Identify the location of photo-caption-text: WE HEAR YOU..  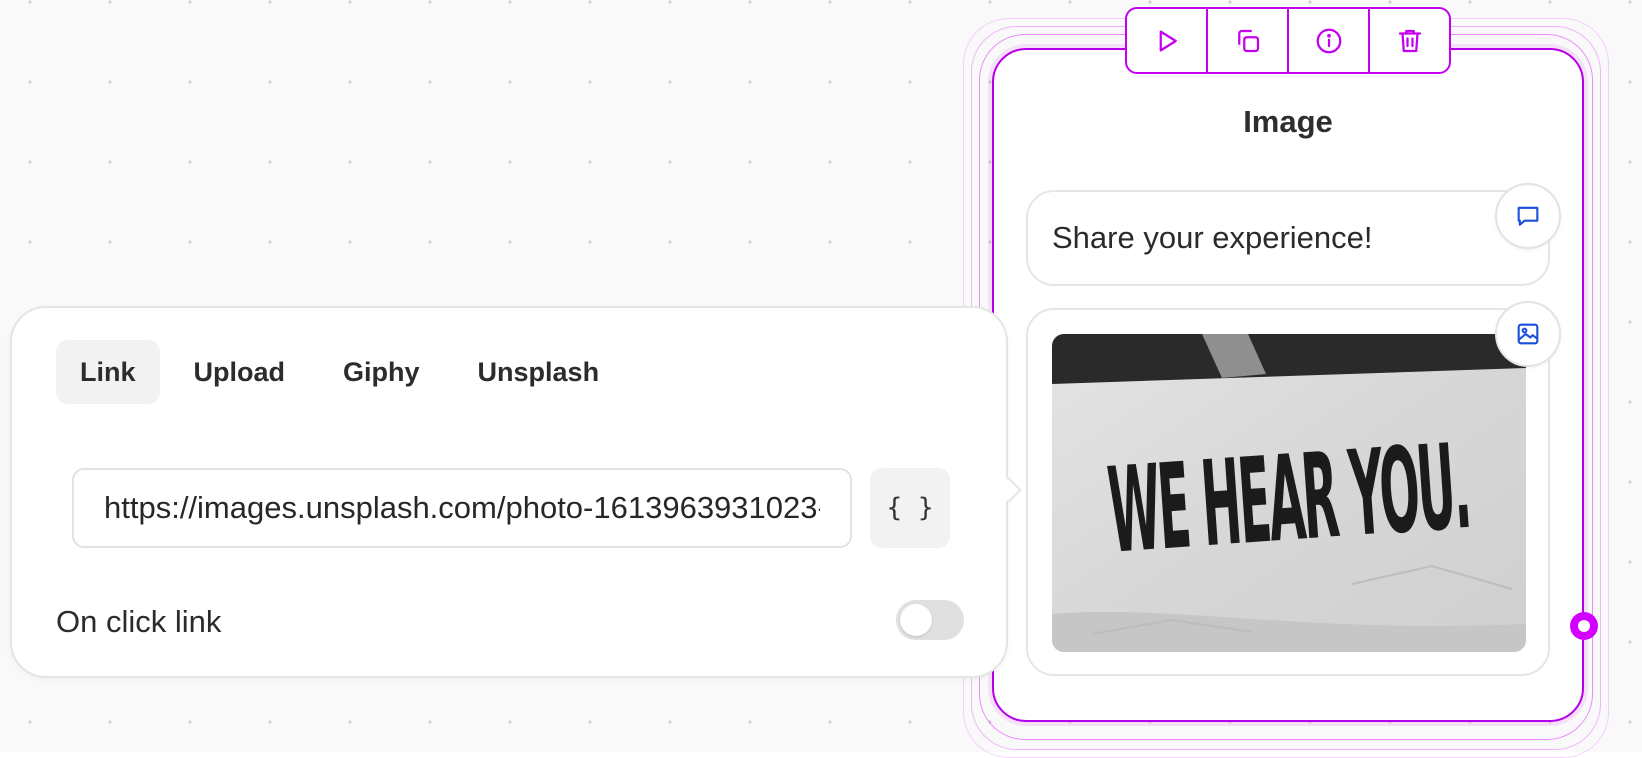
(1288, 498).